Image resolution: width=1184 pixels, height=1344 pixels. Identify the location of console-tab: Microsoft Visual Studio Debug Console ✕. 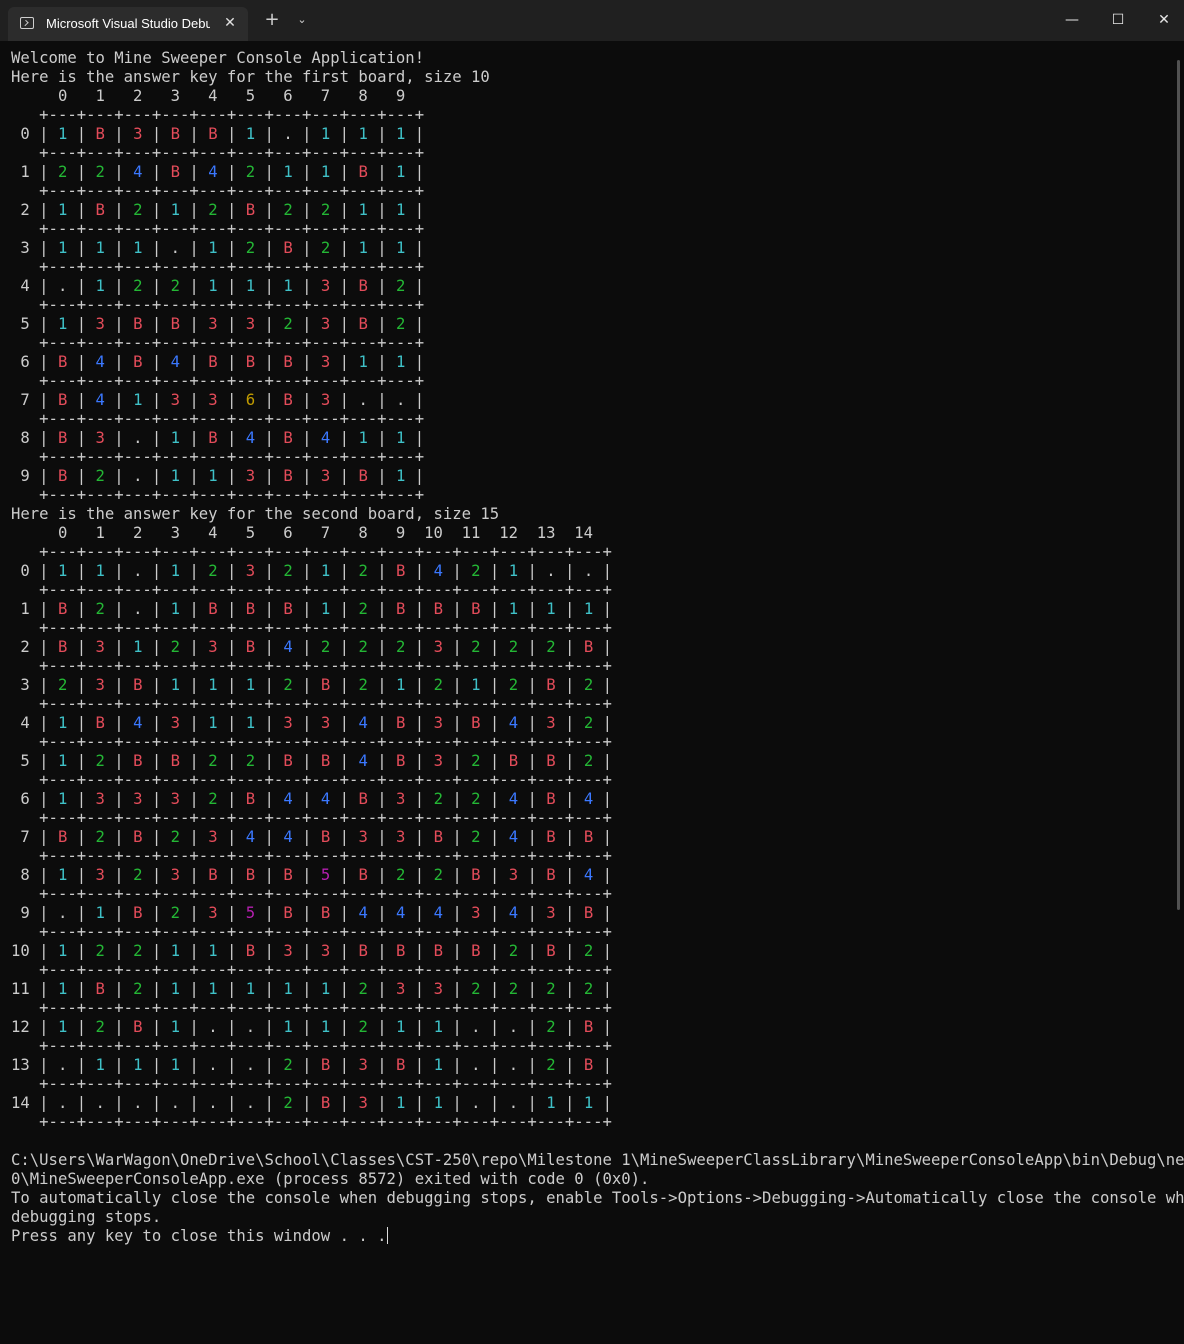
(128, 24).